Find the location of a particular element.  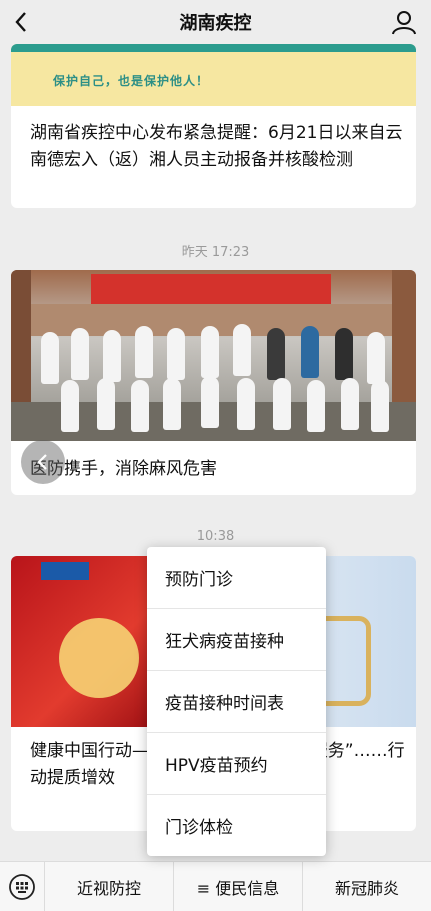

menu-item-checkup: 门诊体检 is located at coordinates (236, 825).